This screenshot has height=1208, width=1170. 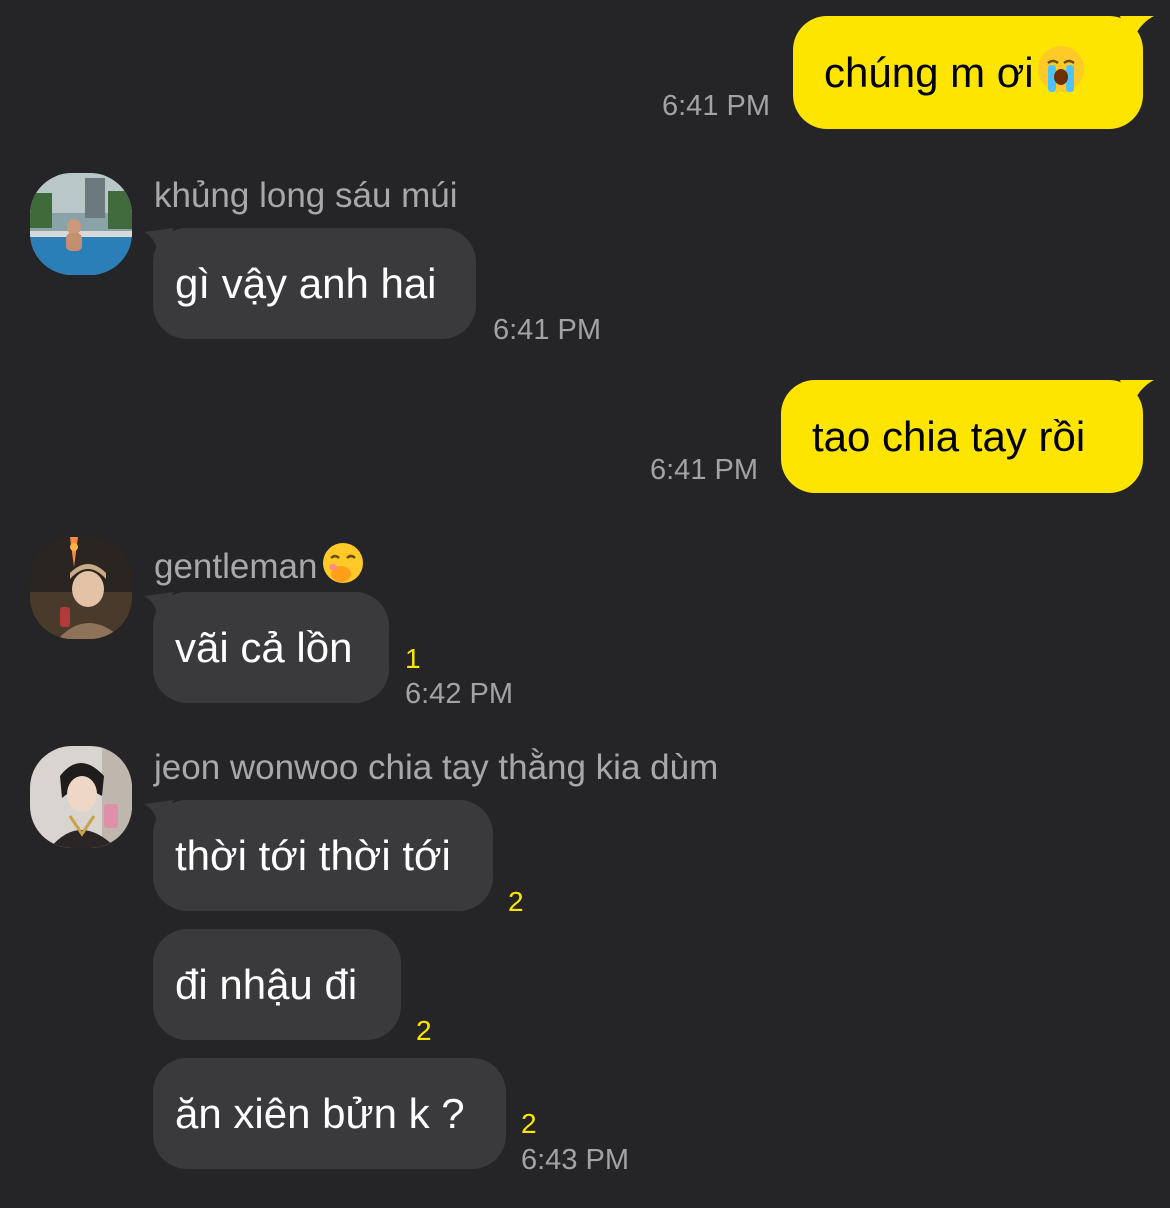 I want to click on timestamp: 6:43 PM, so click(x=575, y=1160).